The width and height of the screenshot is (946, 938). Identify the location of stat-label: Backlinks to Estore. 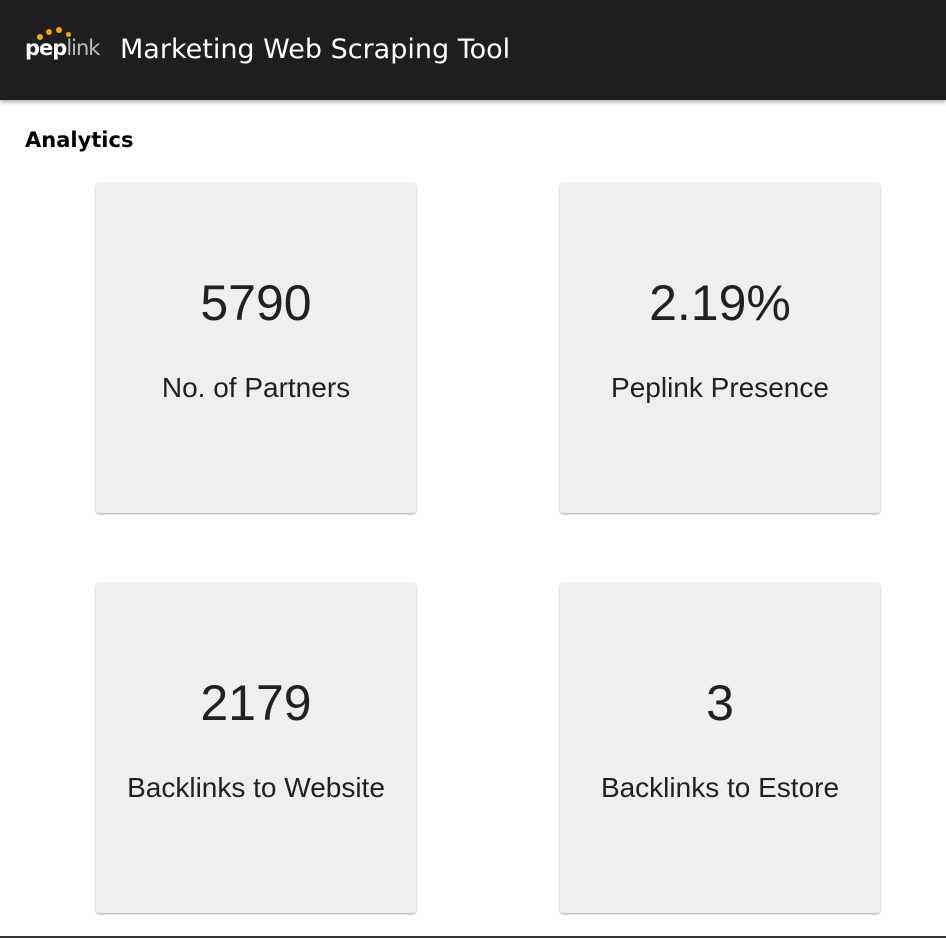
(720, 787).